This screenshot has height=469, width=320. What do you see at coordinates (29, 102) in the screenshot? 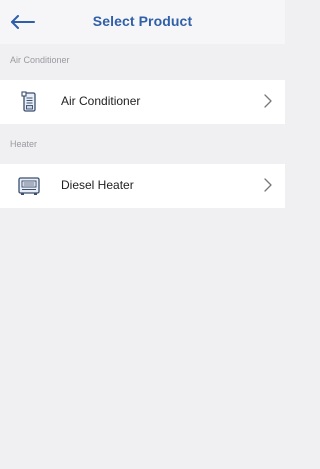
I see `air-conditioner-icon` at bounding box center [29, 102].